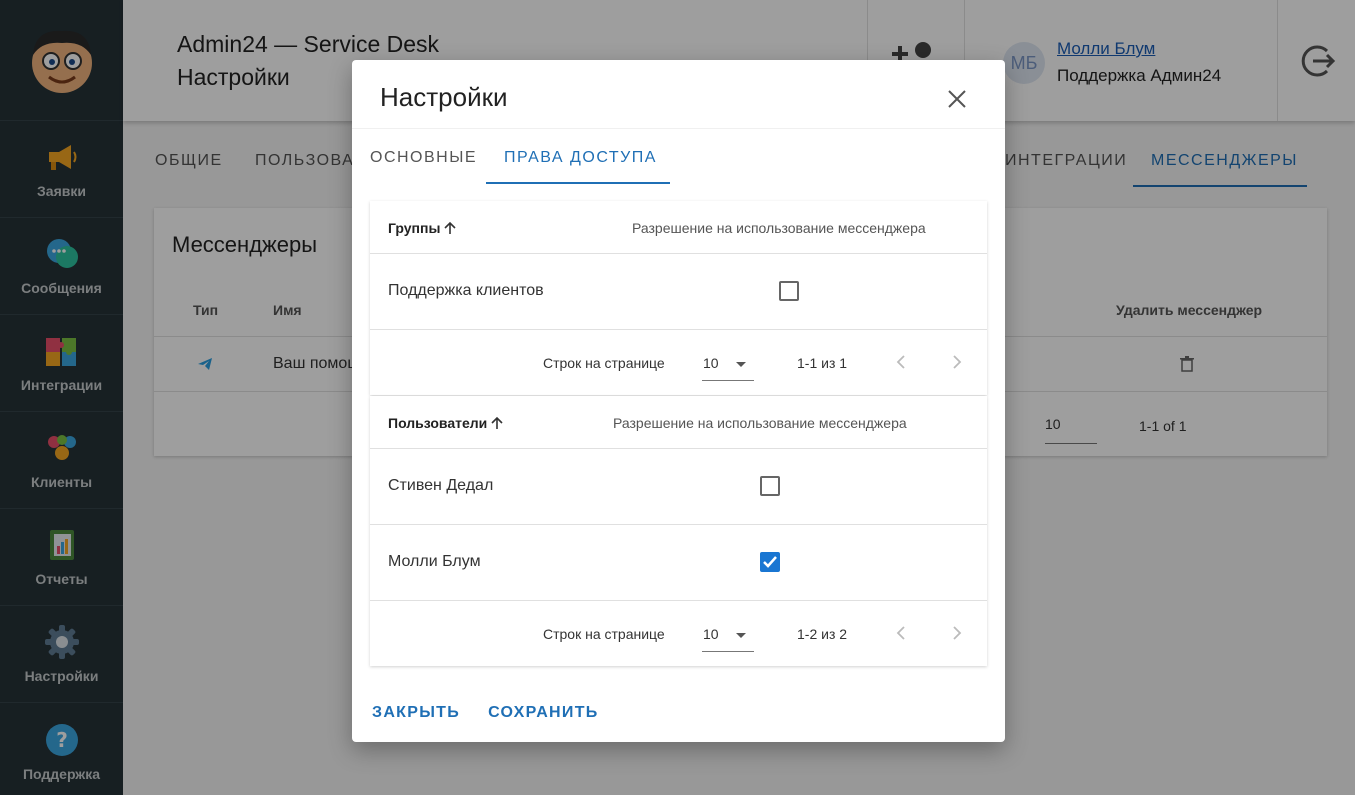  Describe the element at coordinates (543, 713) in the screenshot. I see `save-button: СОХРАНИТЬ` at that location.